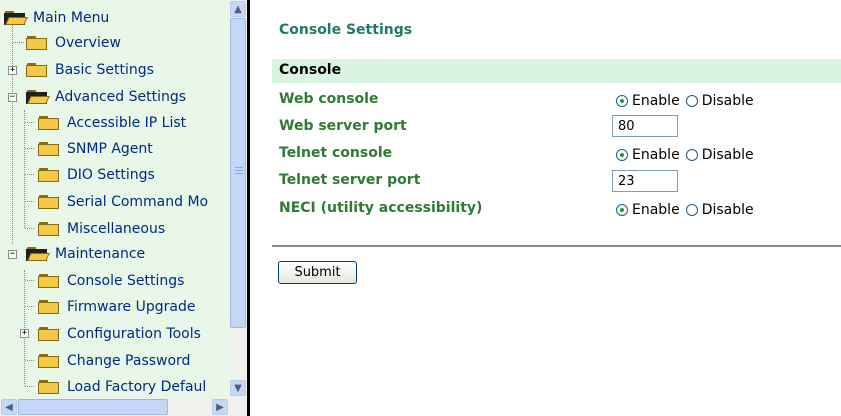 This screenshot has height=416, width=841. Describe the element at coordinates (131, 307) in the screenshot. I see `tree-item-label: Firmware Upgrade` at that location.